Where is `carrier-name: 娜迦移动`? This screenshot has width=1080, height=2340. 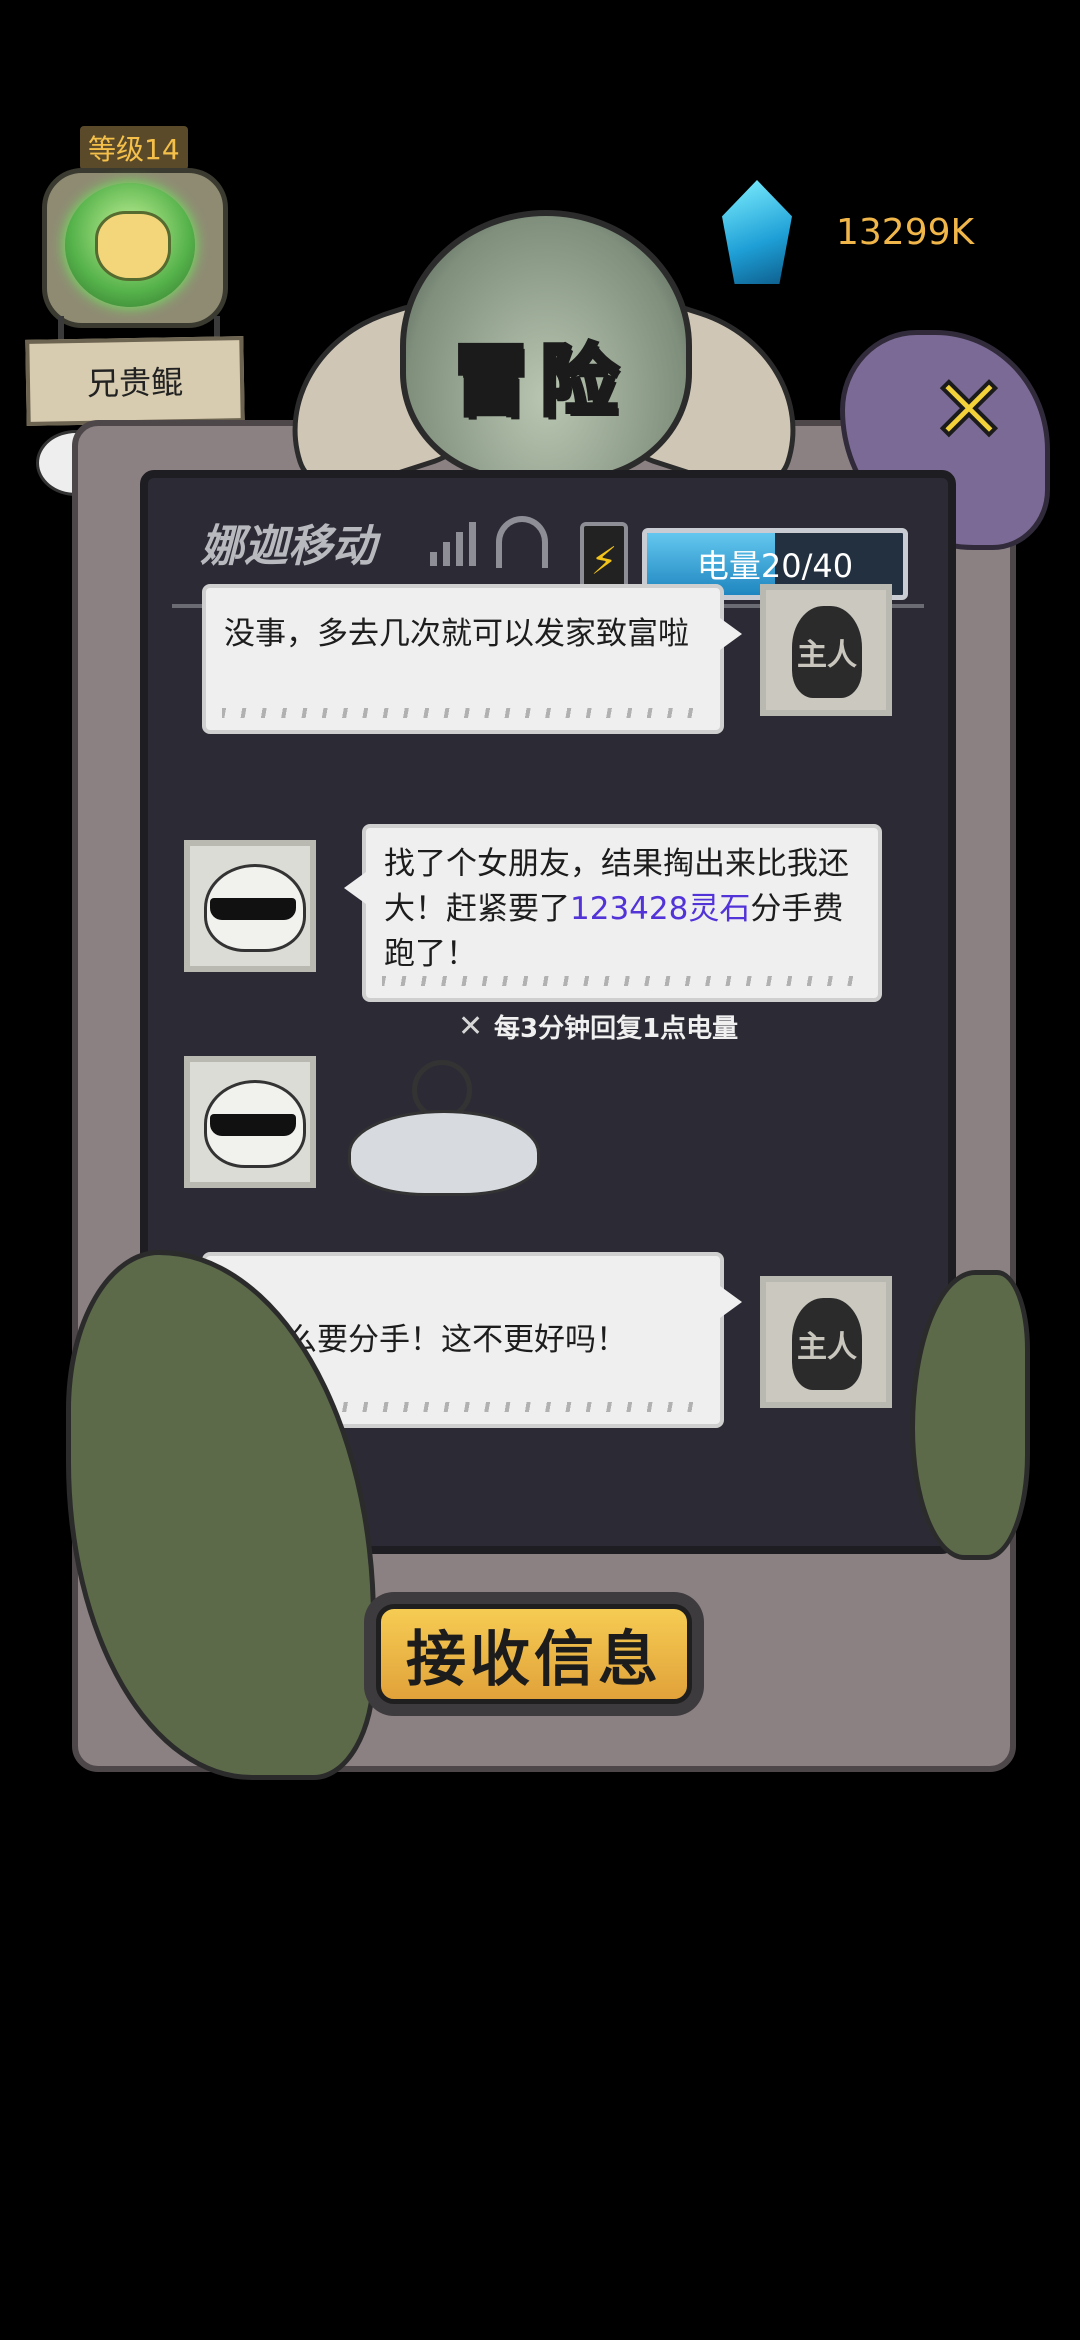 carrier-name: 娜迦移动 is located at coordinates (288, 546).